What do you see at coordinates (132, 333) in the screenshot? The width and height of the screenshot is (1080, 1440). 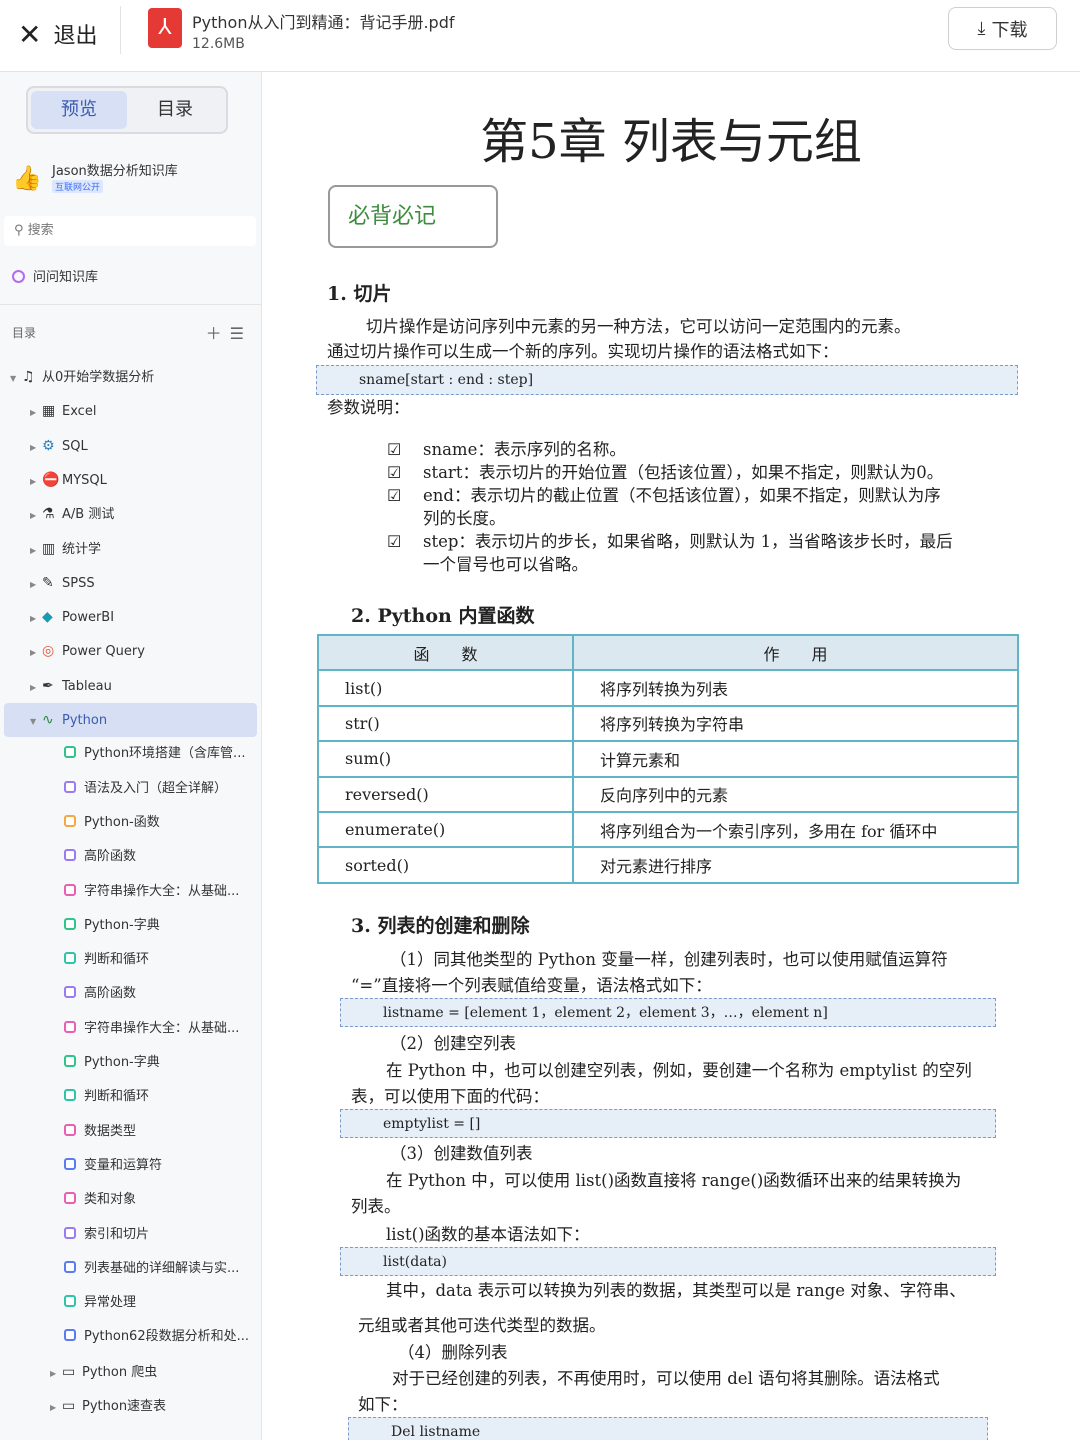 I see `toc-header: 目录 ＋☰` at bounding box center [132, 333].